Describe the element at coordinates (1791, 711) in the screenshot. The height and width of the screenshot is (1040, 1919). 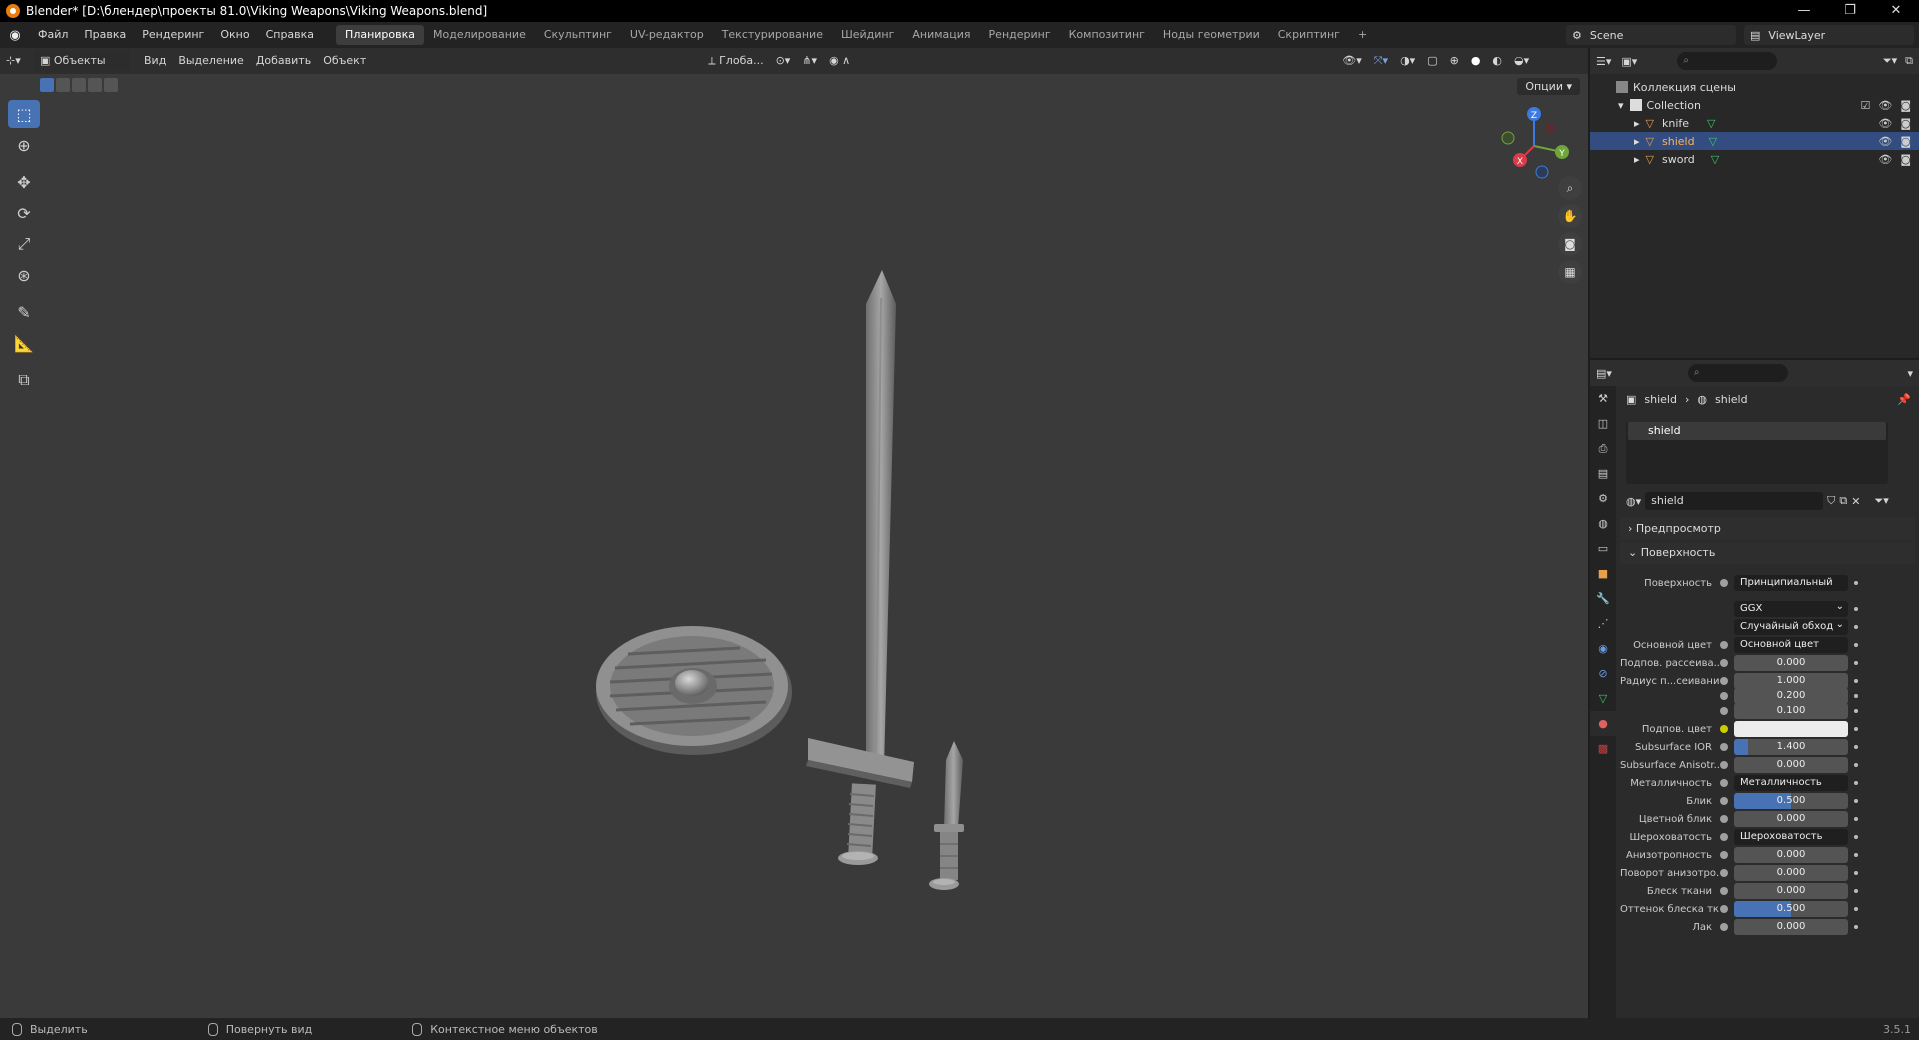
I see `number-field: 0.100` at that location.